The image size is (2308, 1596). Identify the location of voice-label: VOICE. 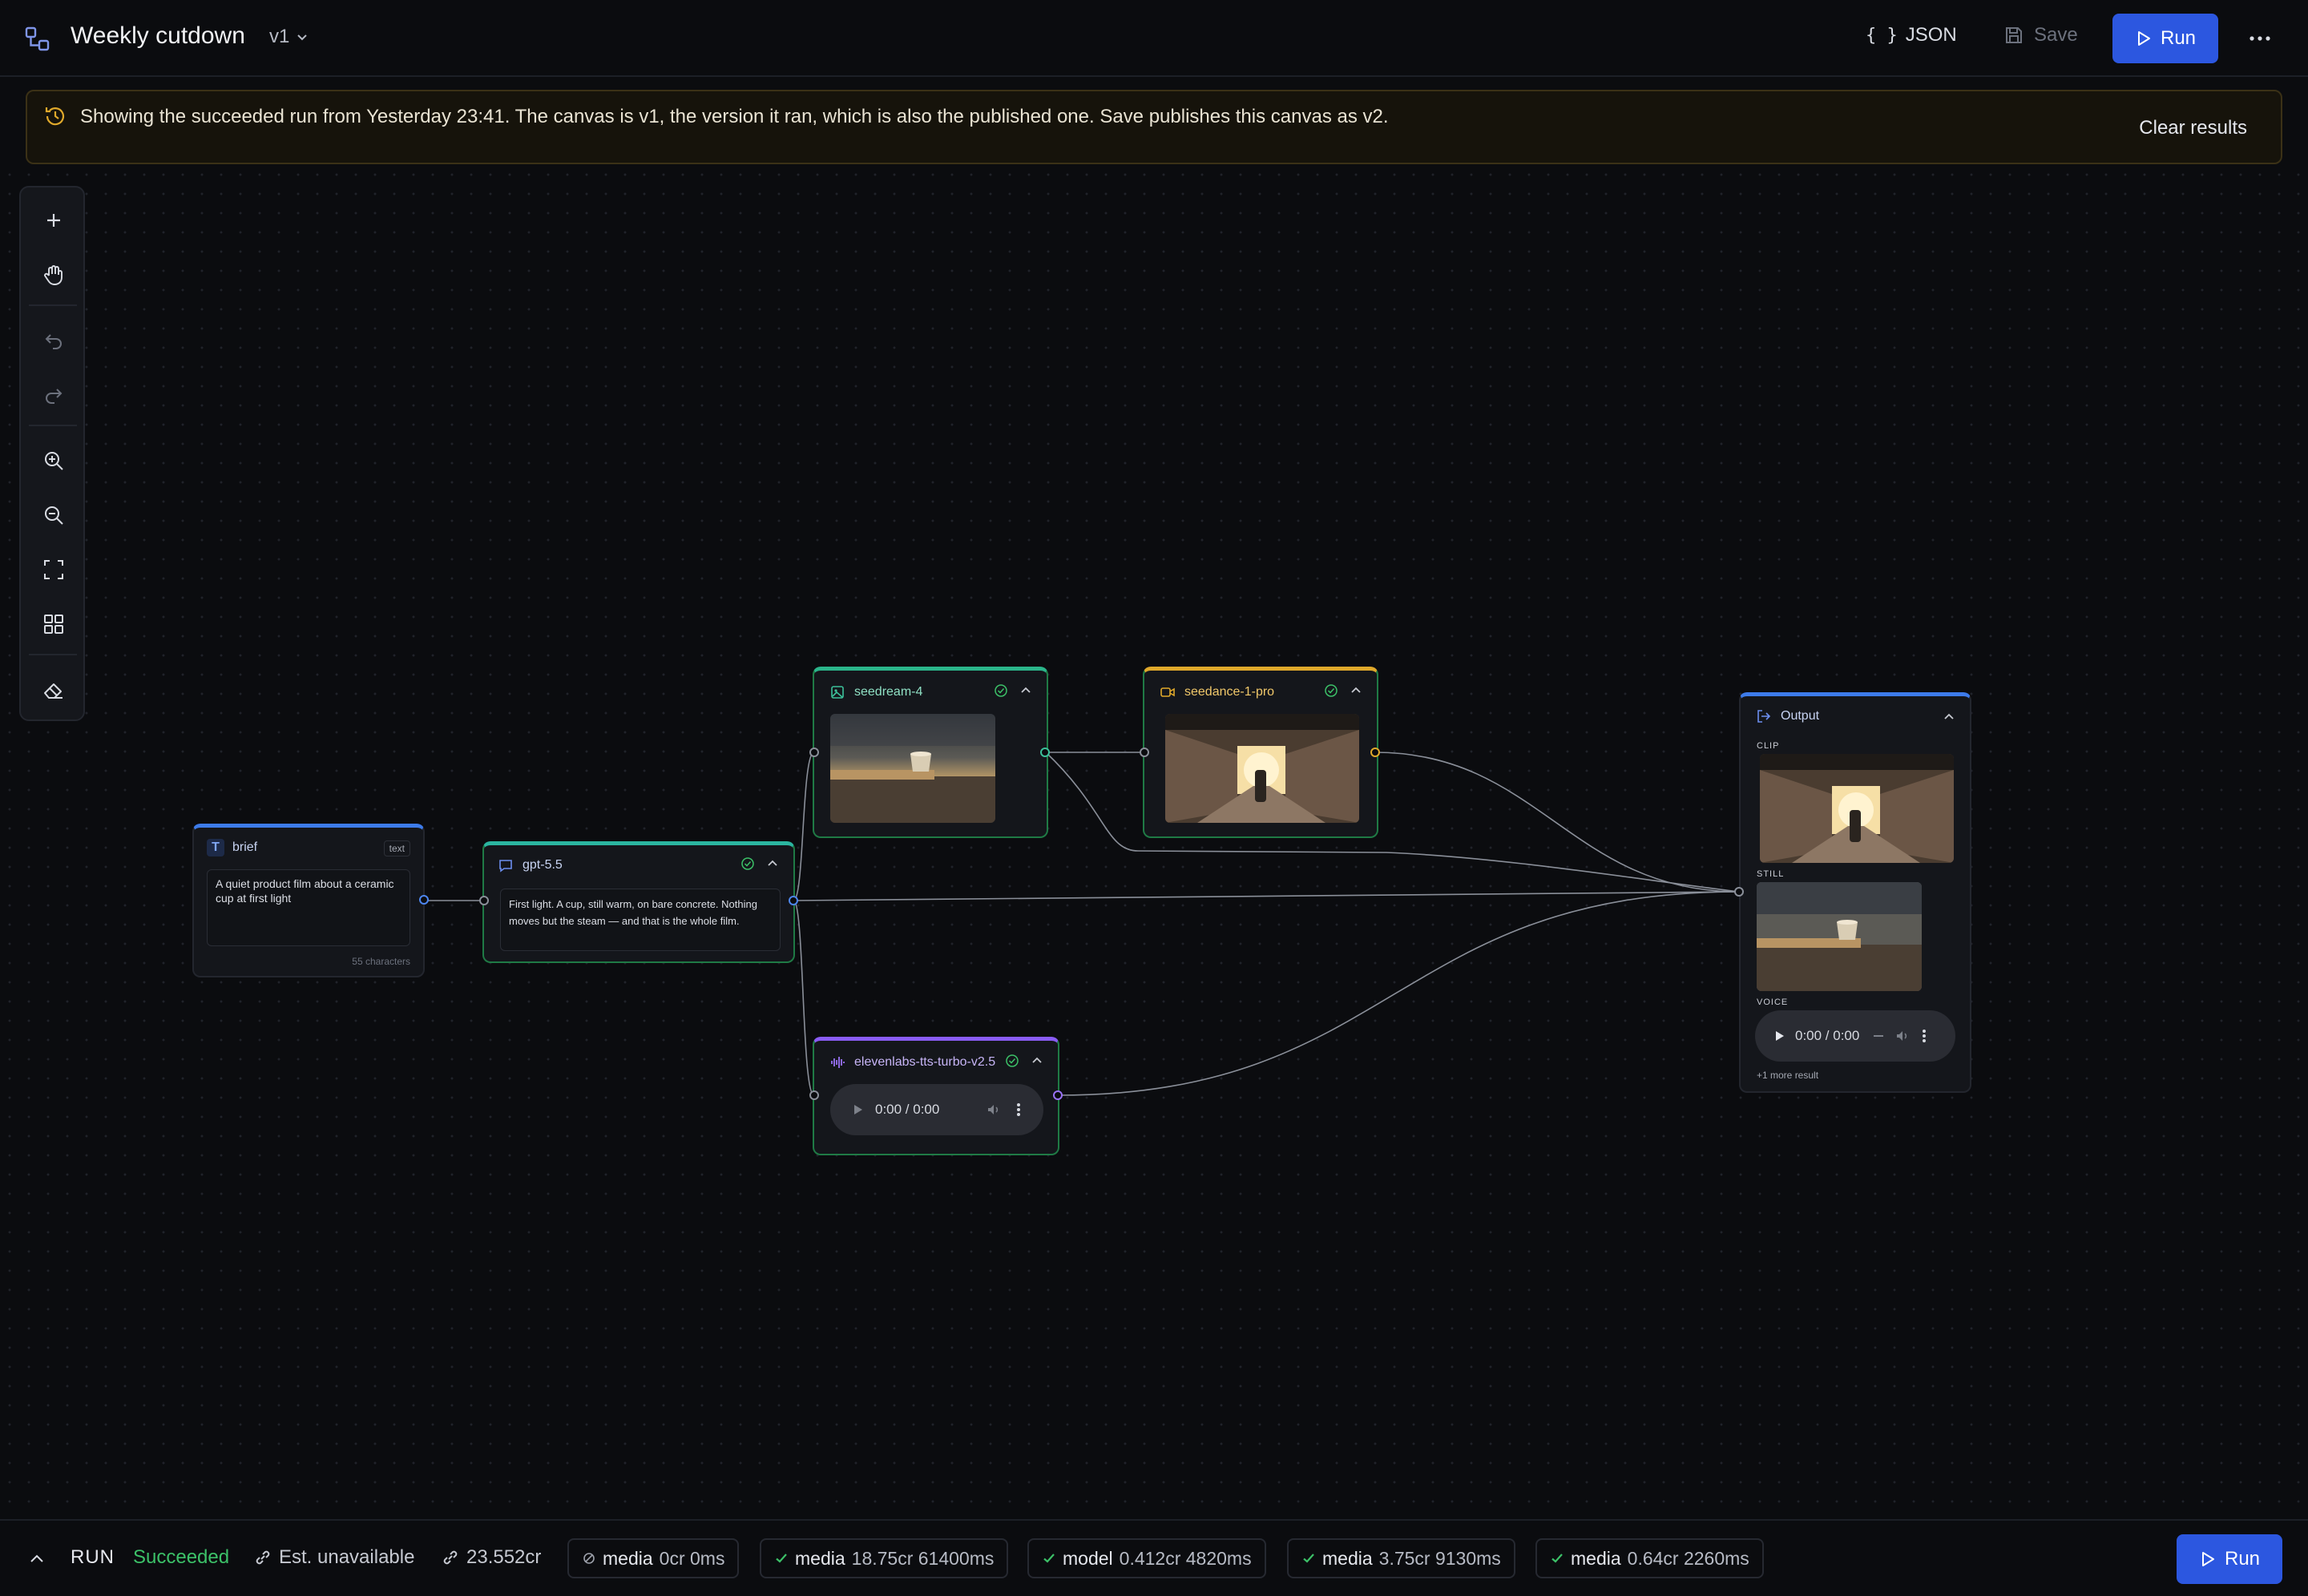
(1773, 1003).